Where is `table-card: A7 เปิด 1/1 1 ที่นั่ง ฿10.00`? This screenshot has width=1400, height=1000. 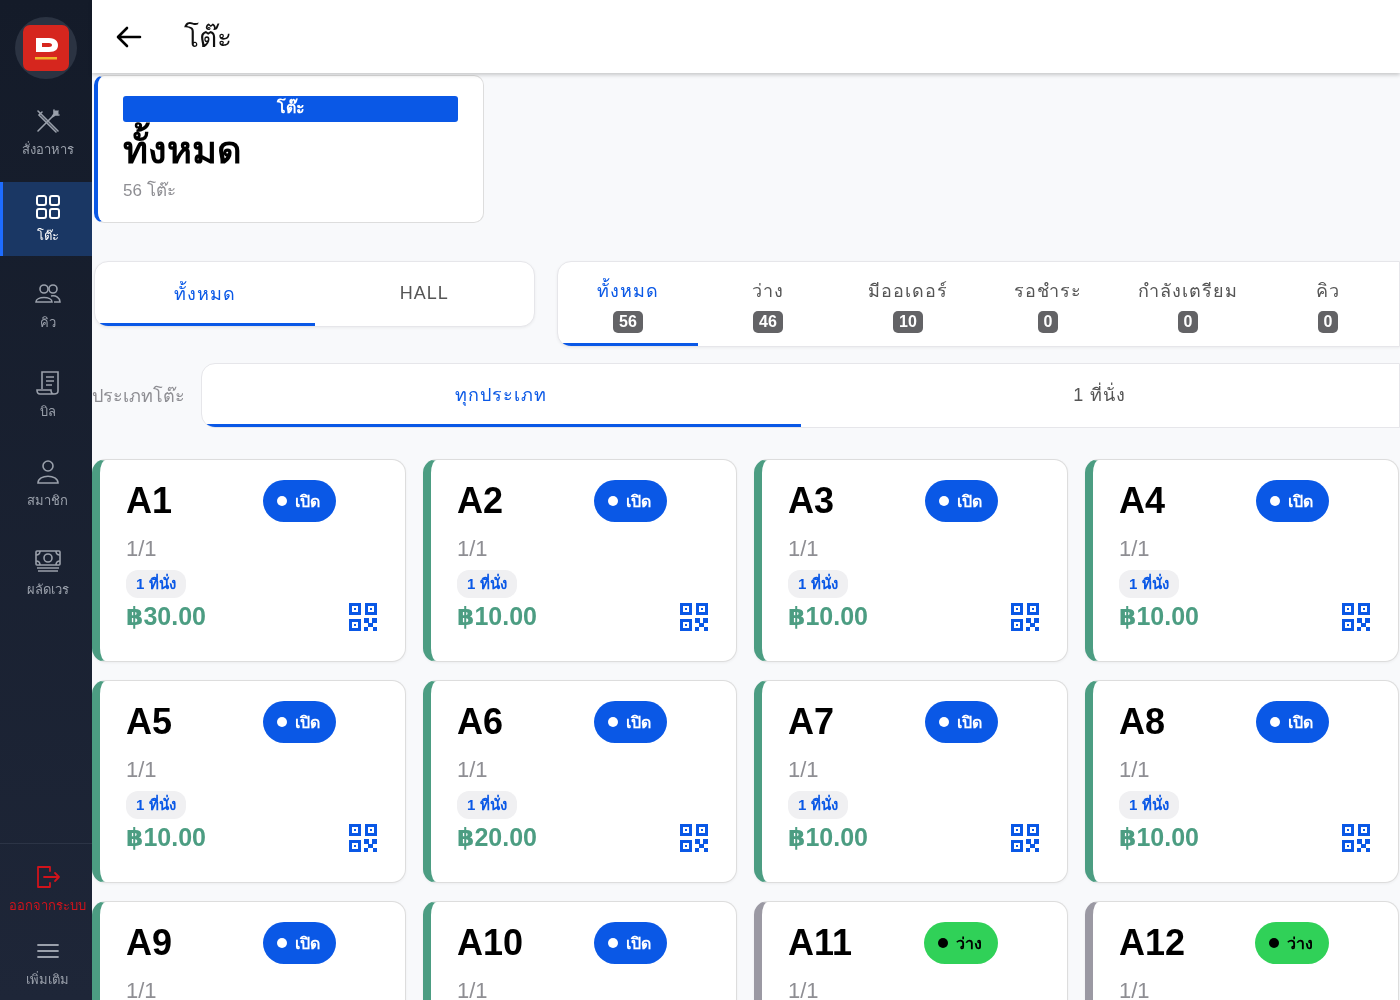
table-card: A7 เปิด 1/1 1 ที่นั่ง ฿10.00 is located at coordinates (911, 781).